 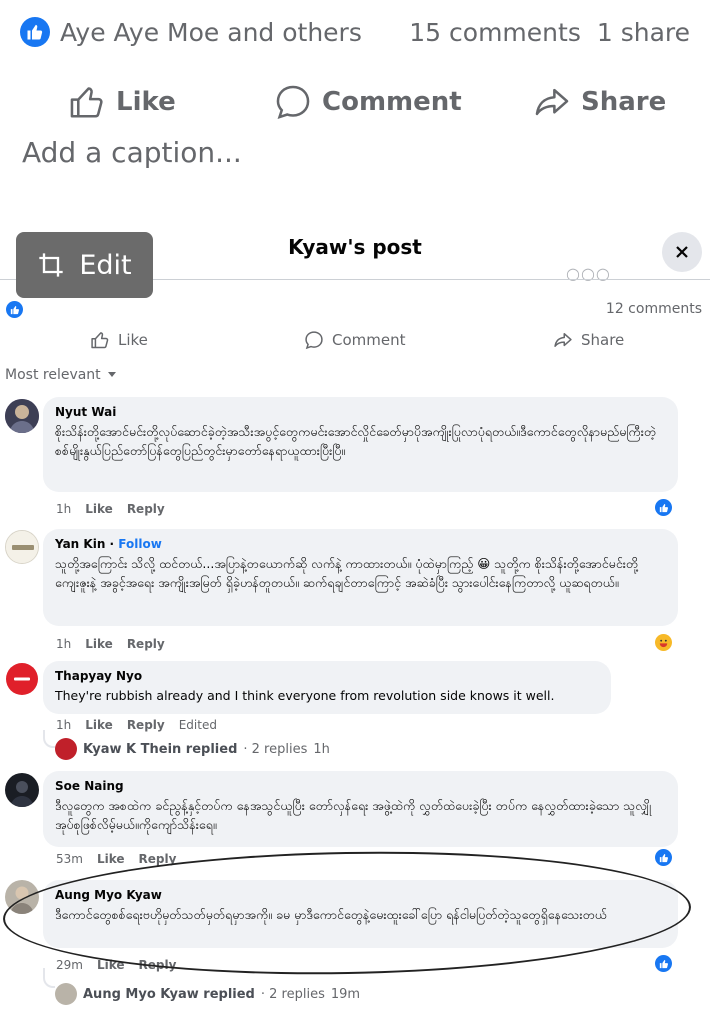 What do you see at coordinates (588, 273) in the screenshot?
I see `more-options-icon: ○○○` at bounding box center [588, 273].